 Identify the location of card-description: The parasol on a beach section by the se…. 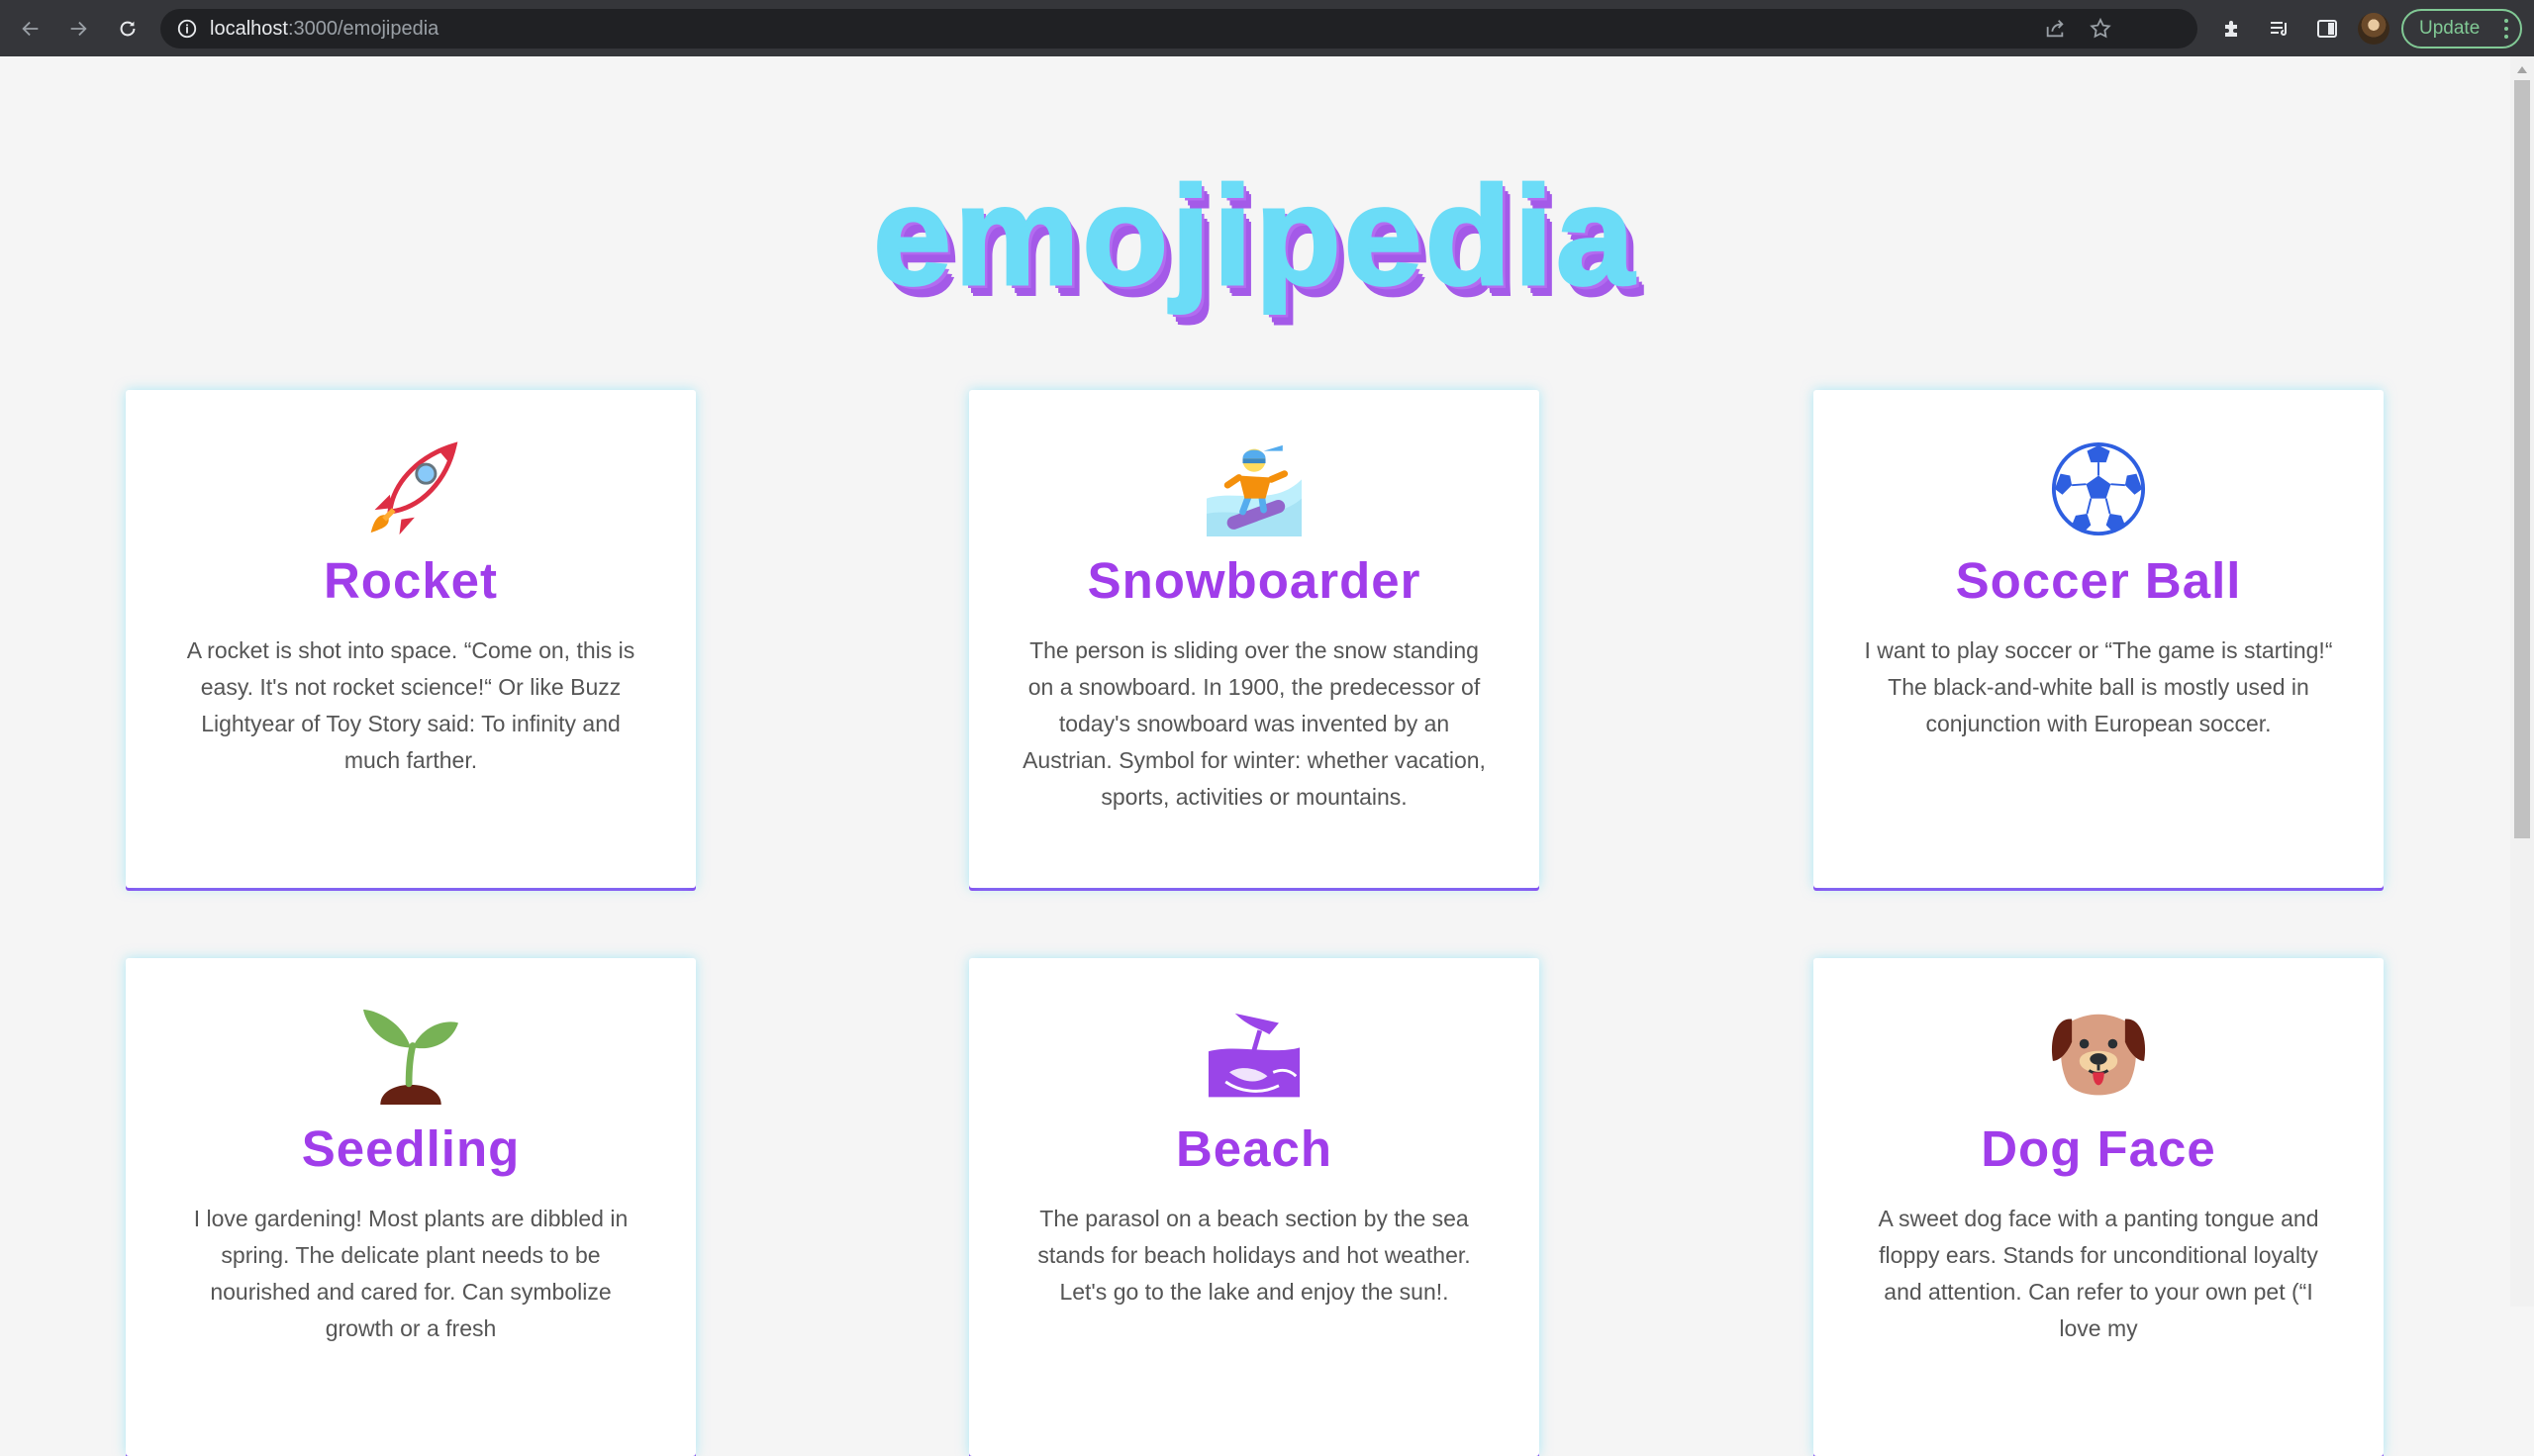
(1254, 1255).